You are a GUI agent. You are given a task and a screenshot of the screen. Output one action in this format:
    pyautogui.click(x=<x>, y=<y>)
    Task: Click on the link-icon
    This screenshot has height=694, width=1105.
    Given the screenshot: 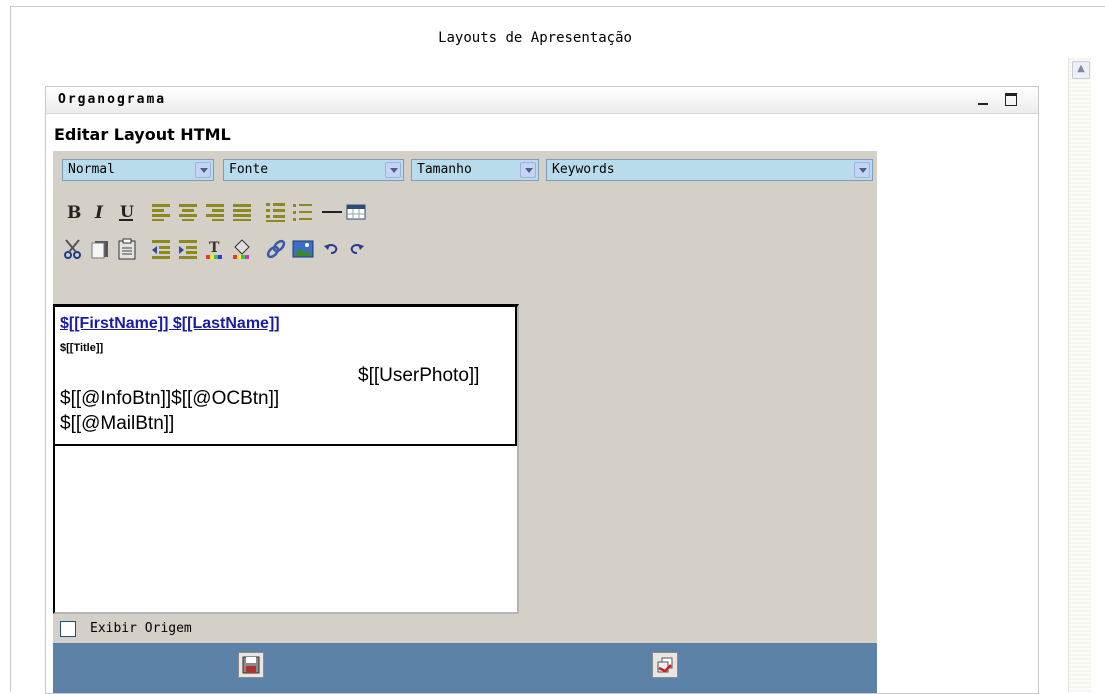 What is the action you would take?
    pyautogui.click(x=276, y=249)
    